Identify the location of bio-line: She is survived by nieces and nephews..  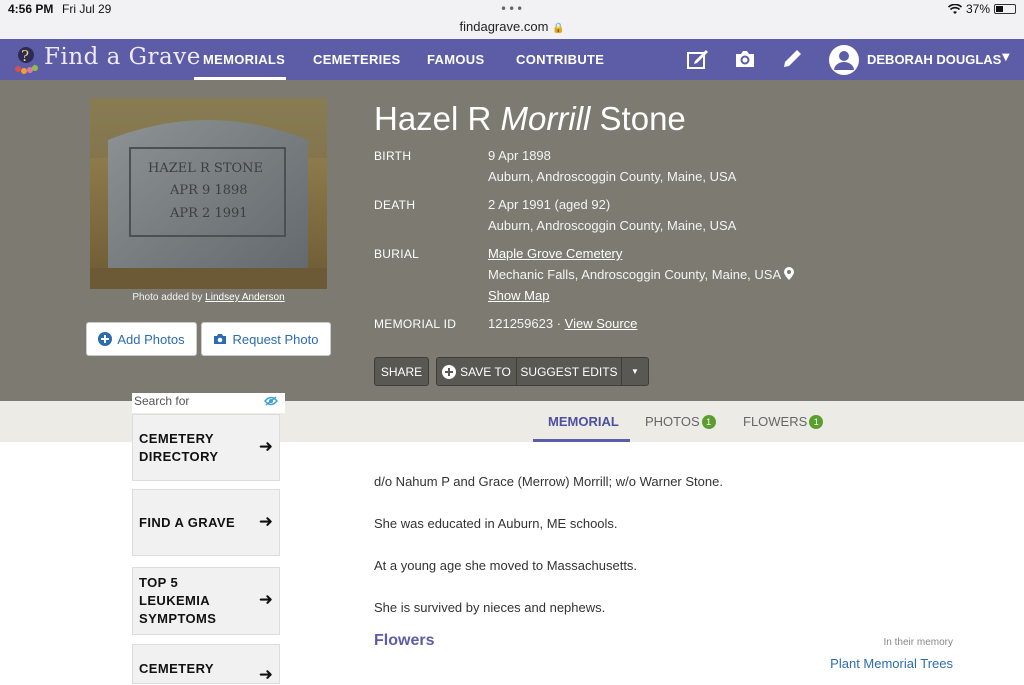
(490, 607).